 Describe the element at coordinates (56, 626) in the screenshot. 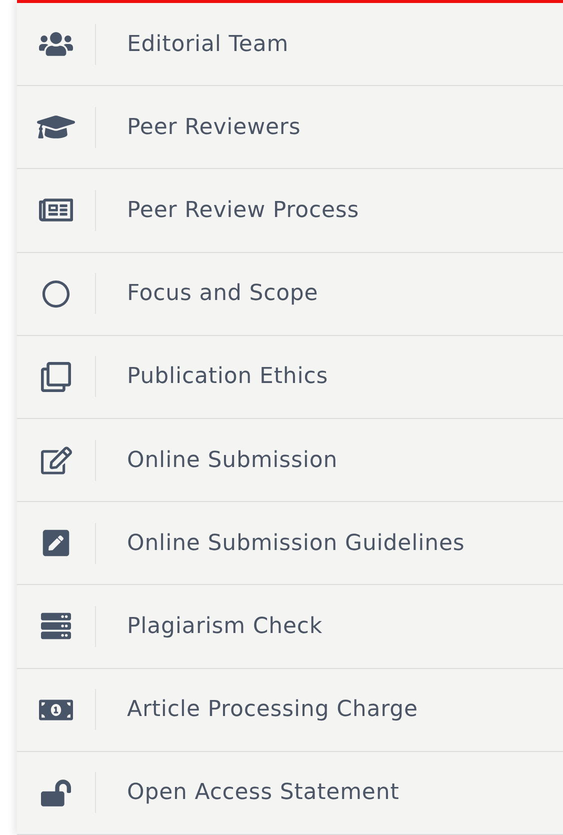

I see `server-icon` at that location.